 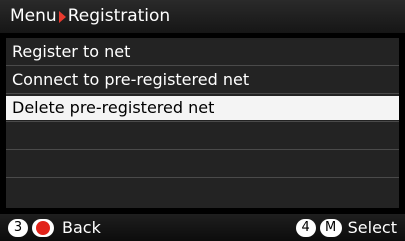 What do you see at coordinates (62, 16) in the screenshot?
I see `breadcrumb-arrow-icon` at bounding box center [62, 16].